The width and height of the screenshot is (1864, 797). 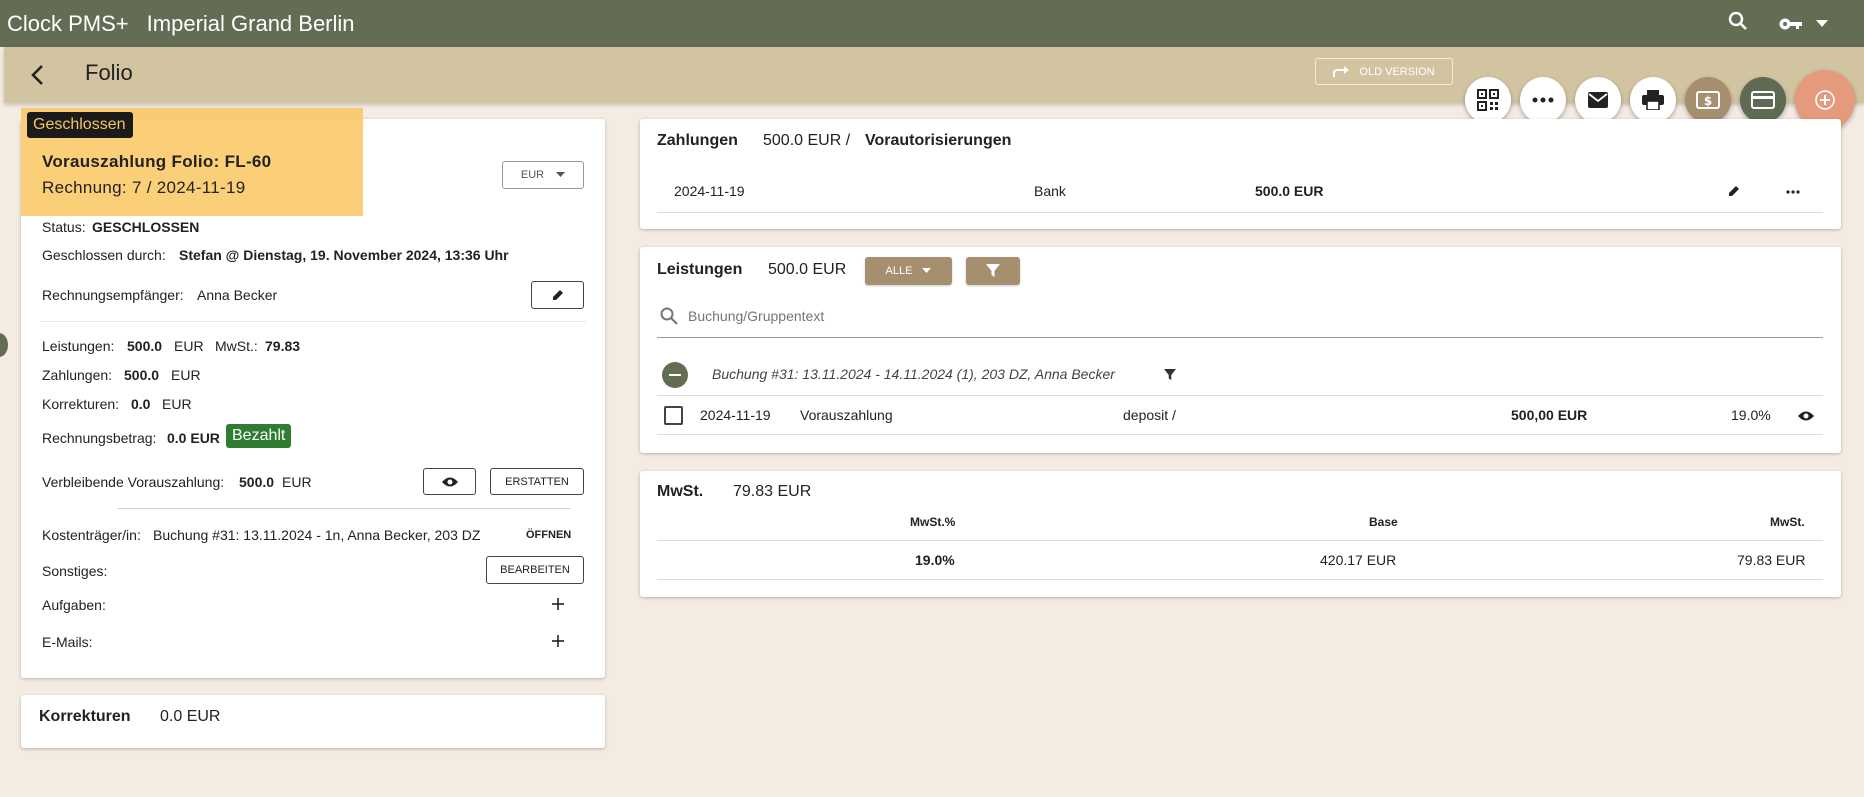 What do you see at coordinates (190, 716) in the screenshot?
I see `corrections-card-value: 0.0 EUR` at bounding box center [190, 716].